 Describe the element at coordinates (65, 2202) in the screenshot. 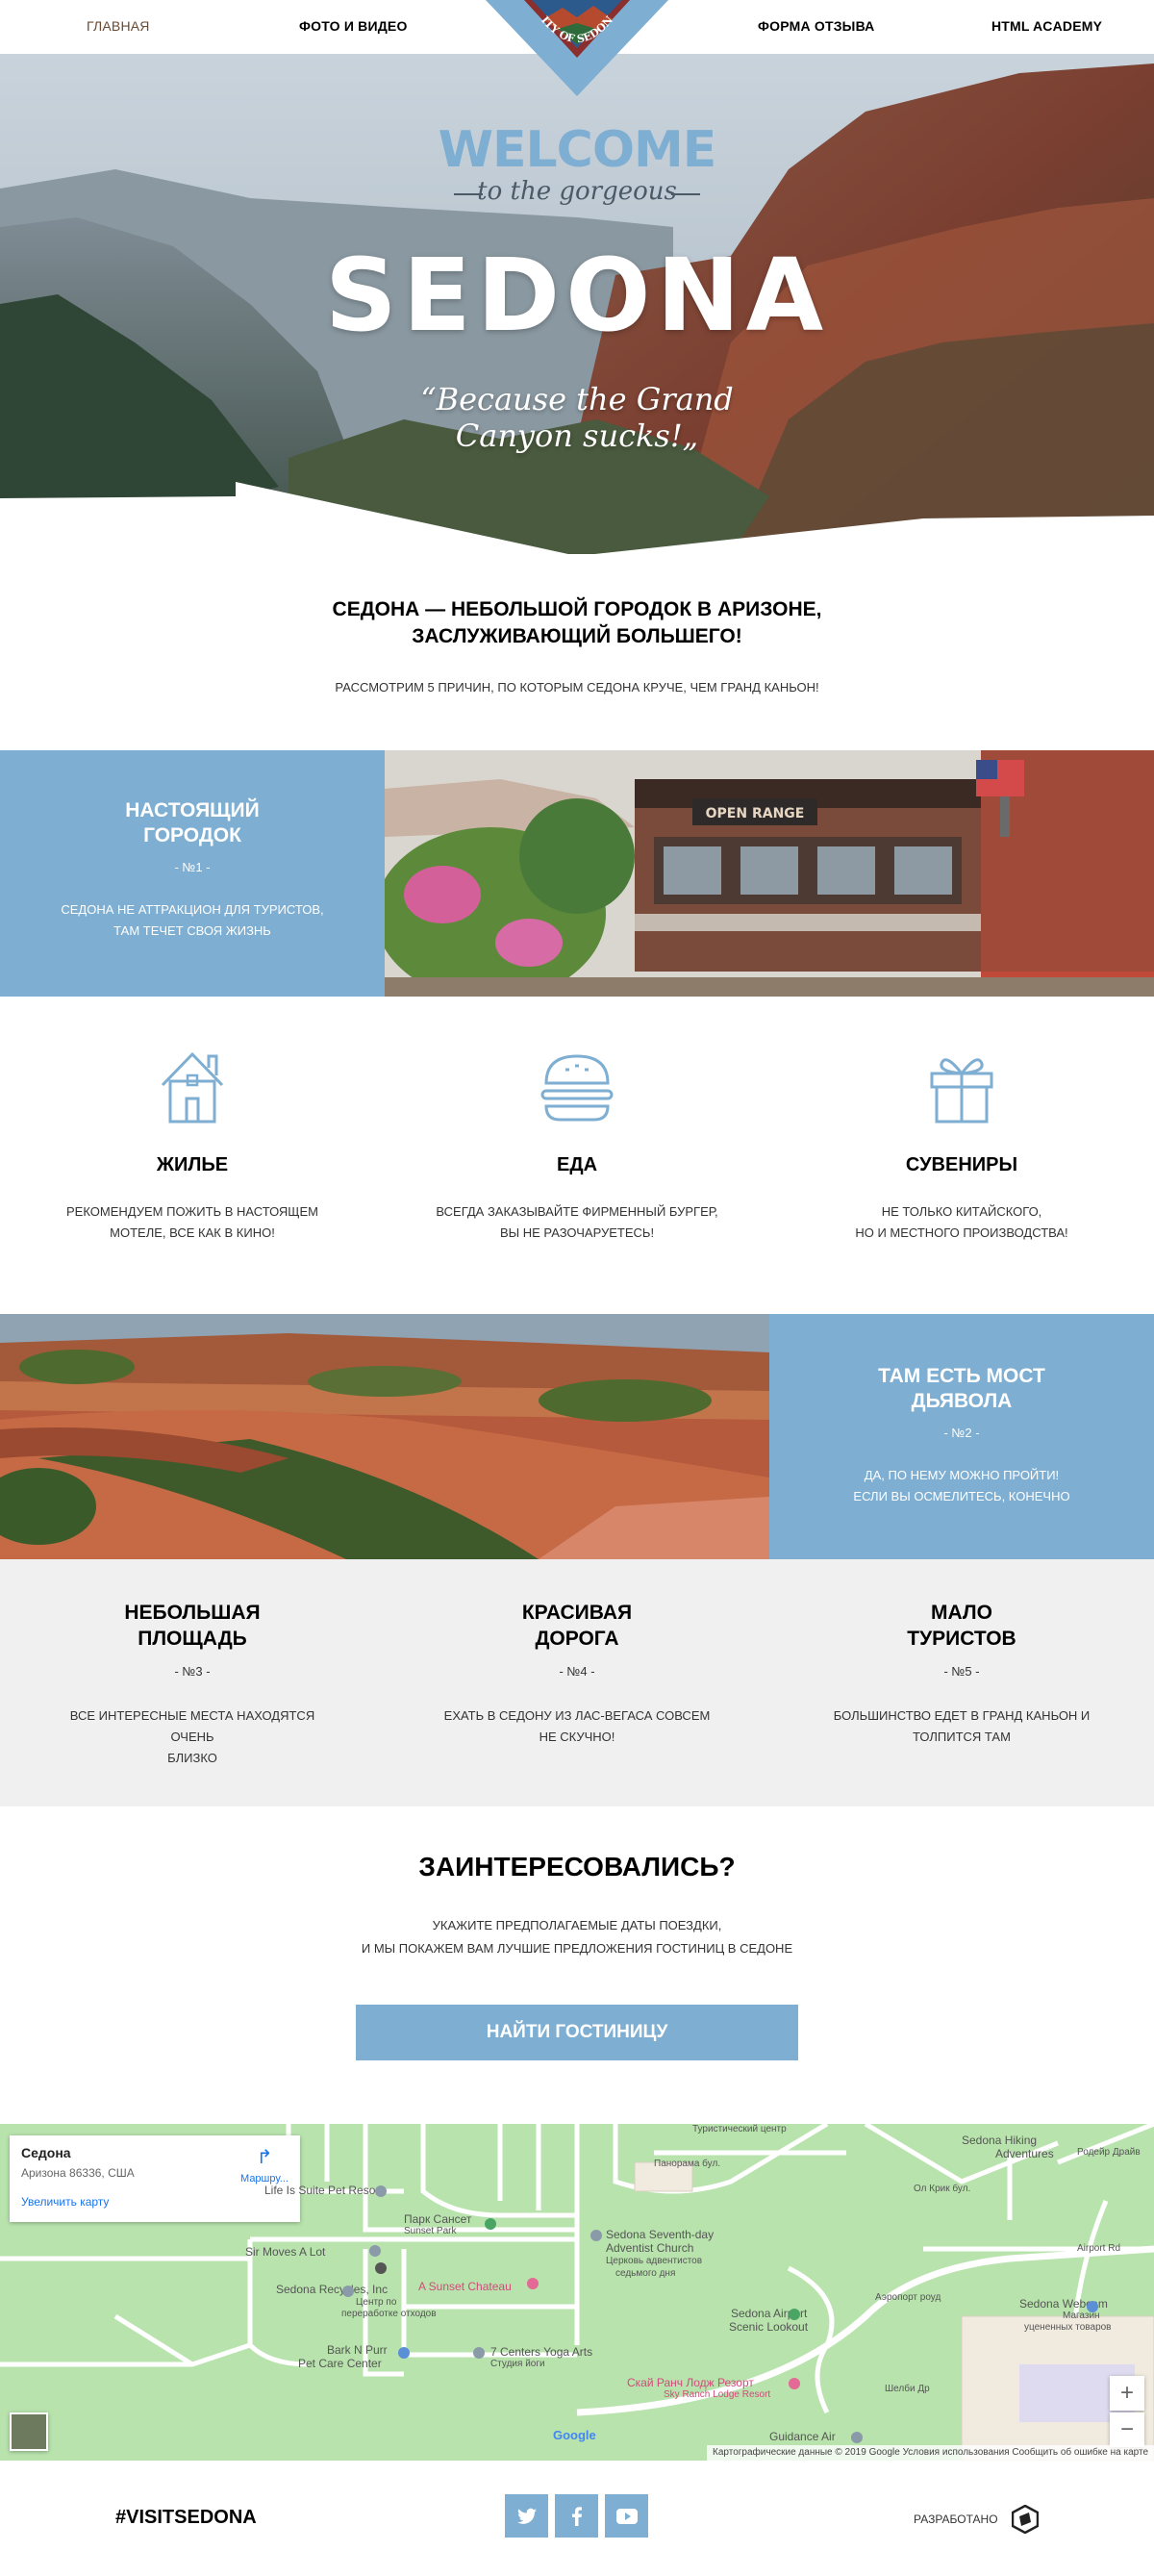

I see `map-enlarge-link: Увеличить карту` at that location.